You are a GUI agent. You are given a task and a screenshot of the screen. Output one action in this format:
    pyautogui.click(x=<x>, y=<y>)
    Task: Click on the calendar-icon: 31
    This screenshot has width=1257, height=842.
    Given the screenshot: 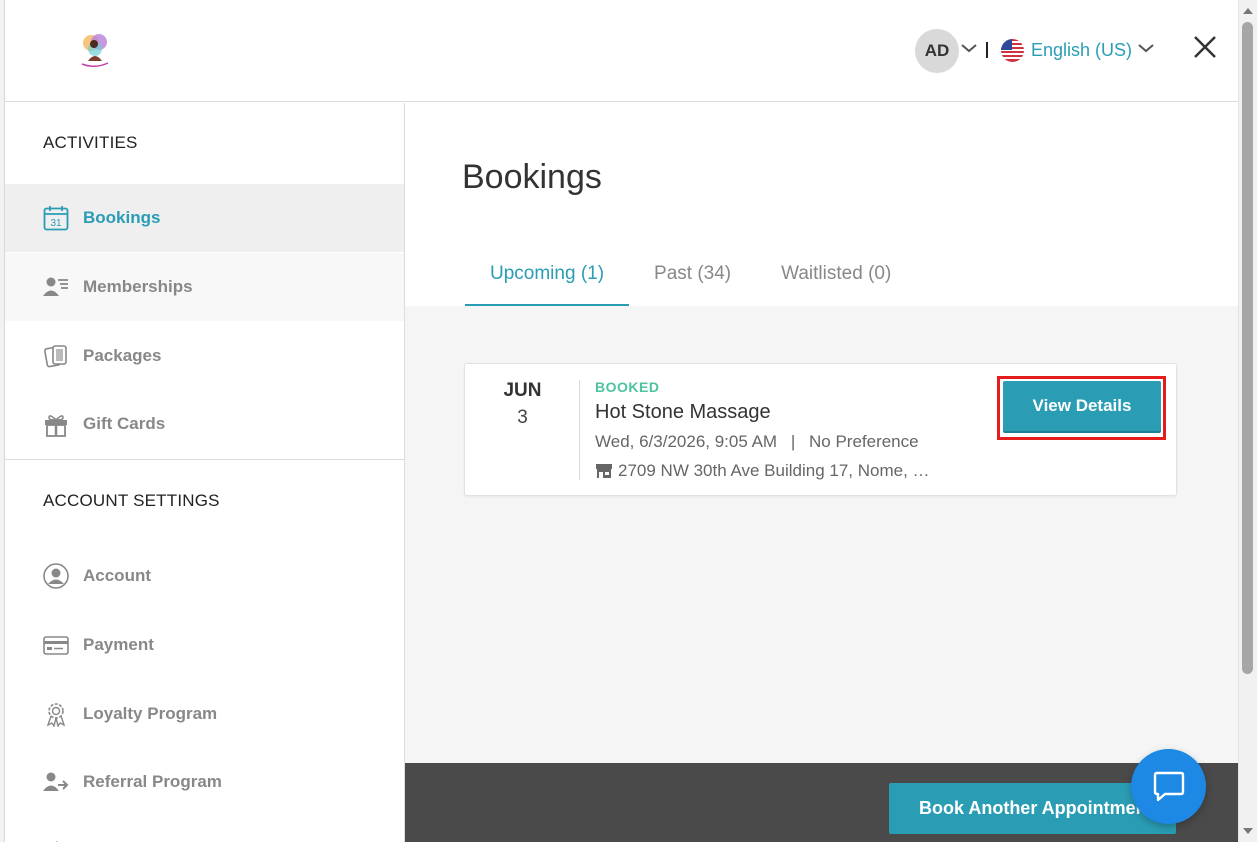 What is the action you would take?
    pyautogui.click(x=56, y=218)
    